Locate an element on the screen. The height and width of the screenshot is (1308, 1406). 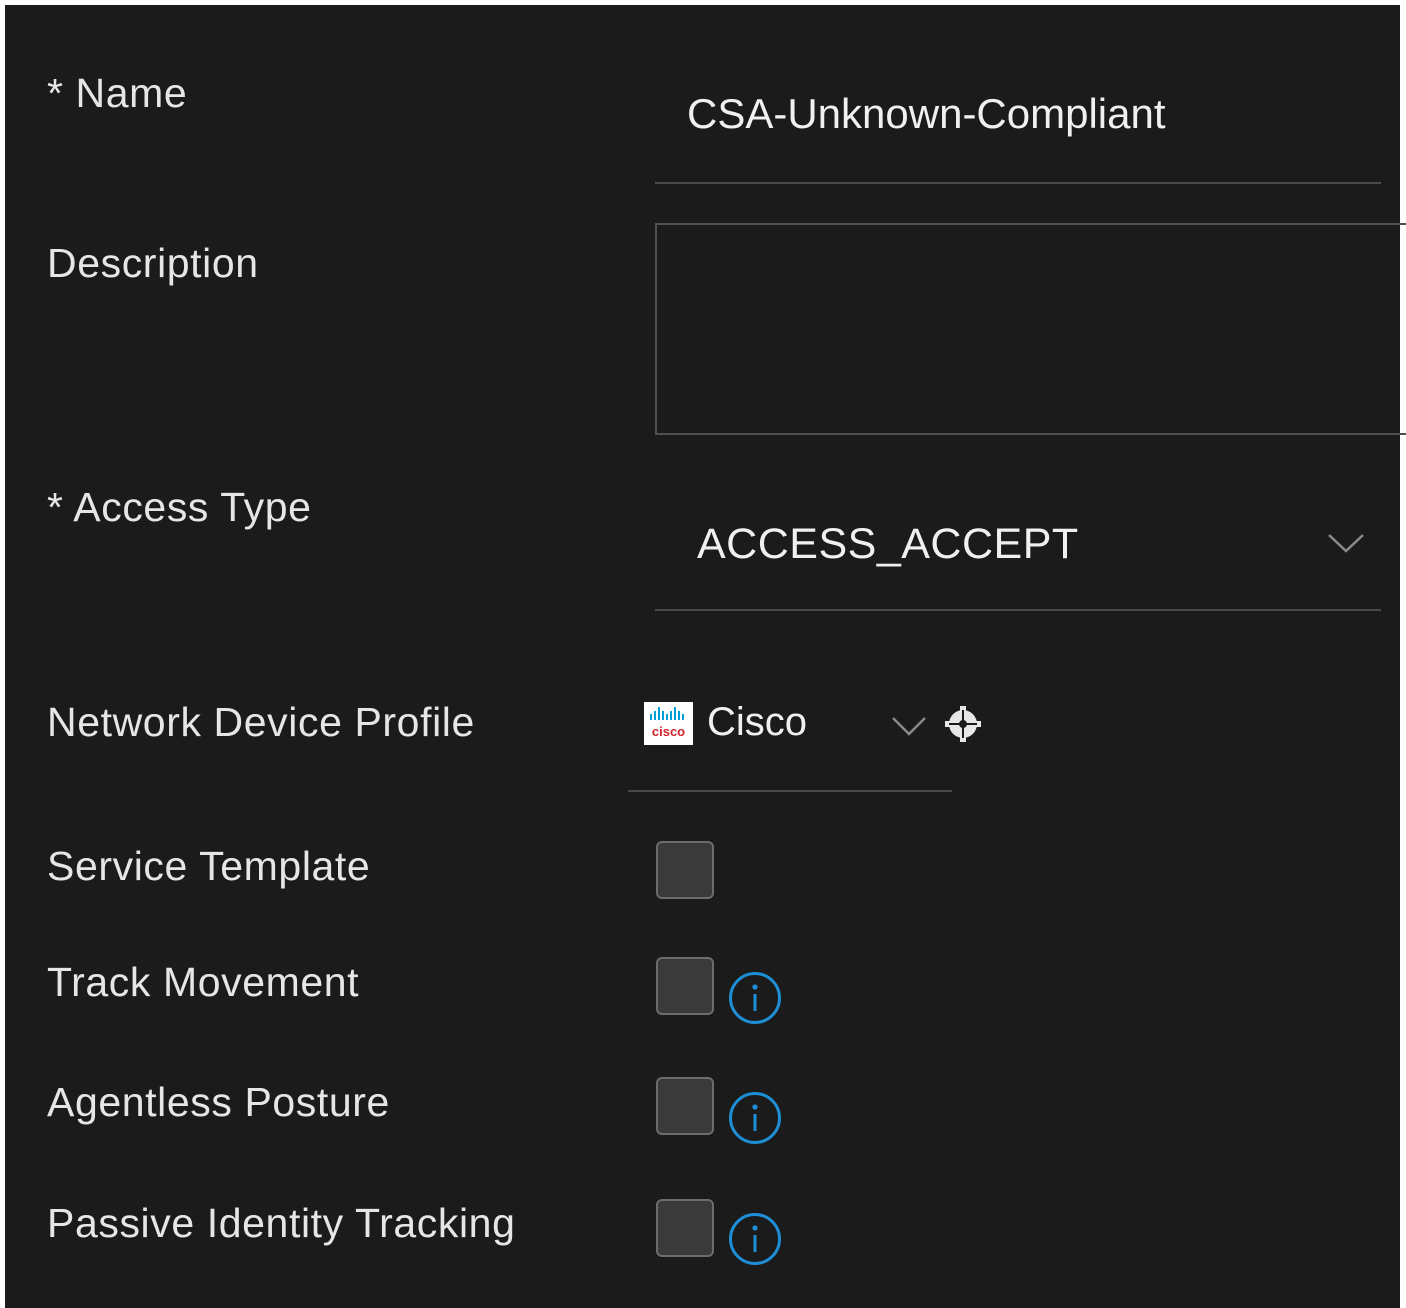
description-textarea is located at coordinates (1030, 329).